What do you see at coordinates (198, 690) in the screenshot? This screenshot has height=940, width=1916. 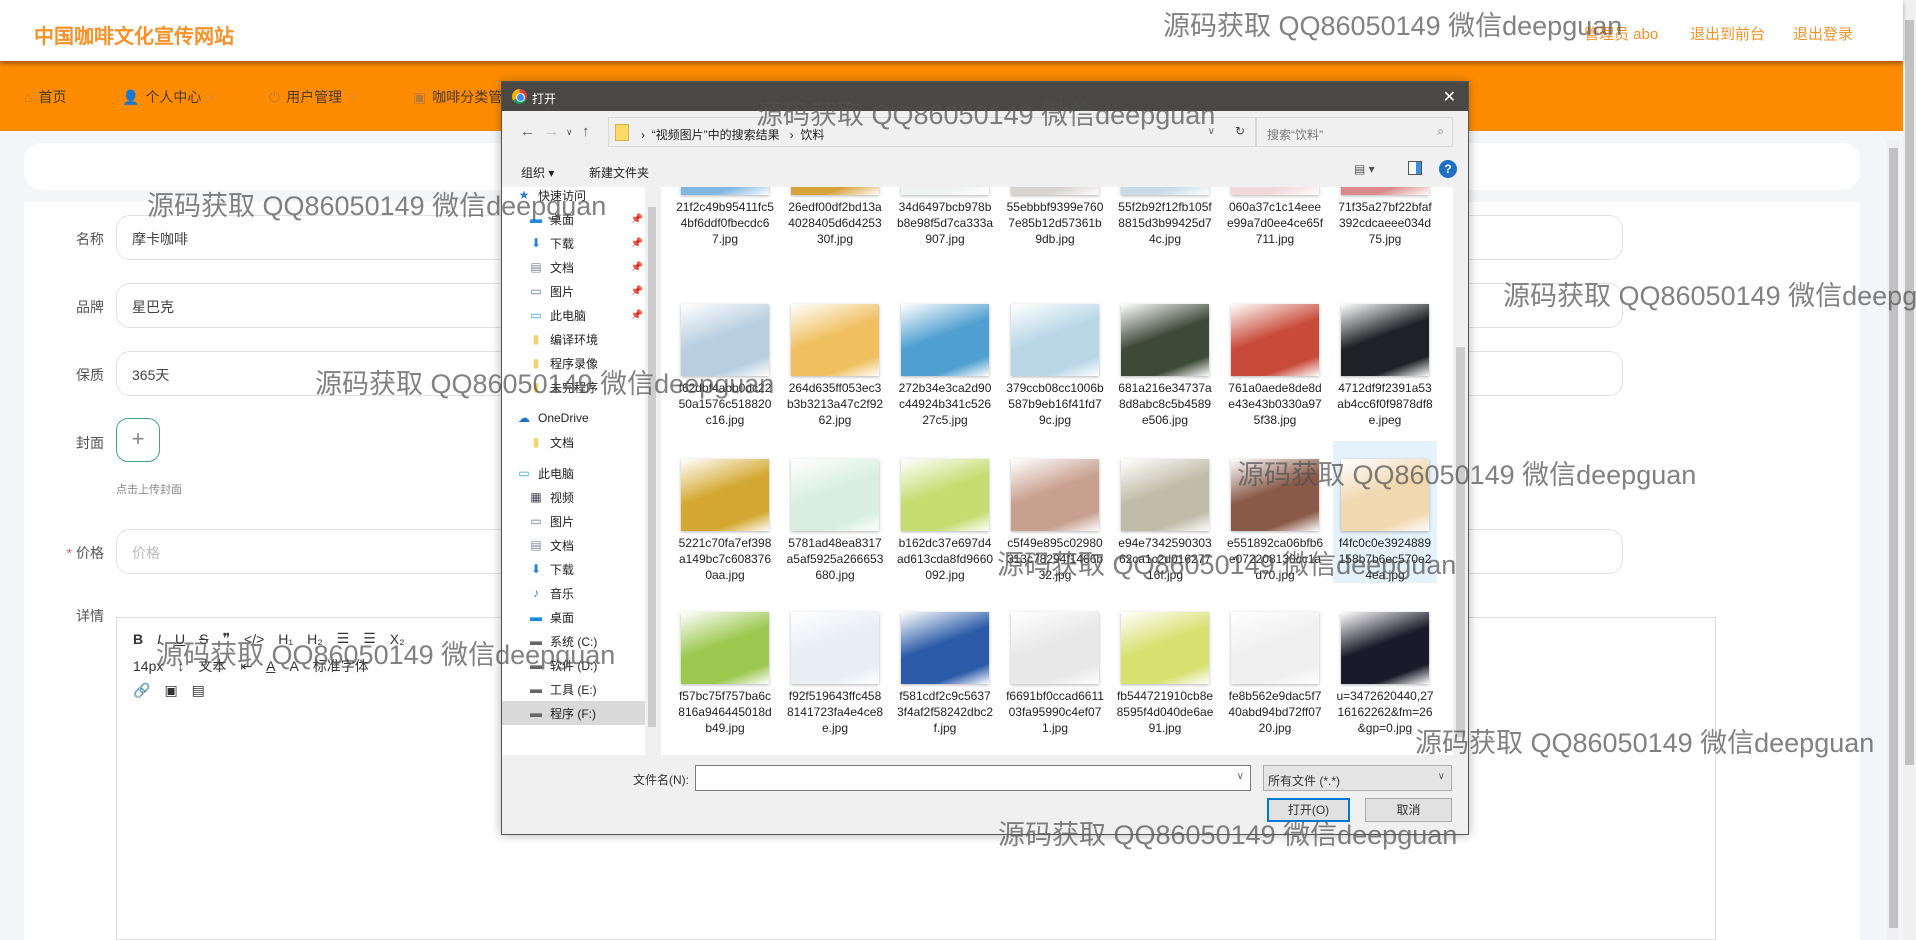 I see `video-icon: ▤` at bounding box center [198, 690].